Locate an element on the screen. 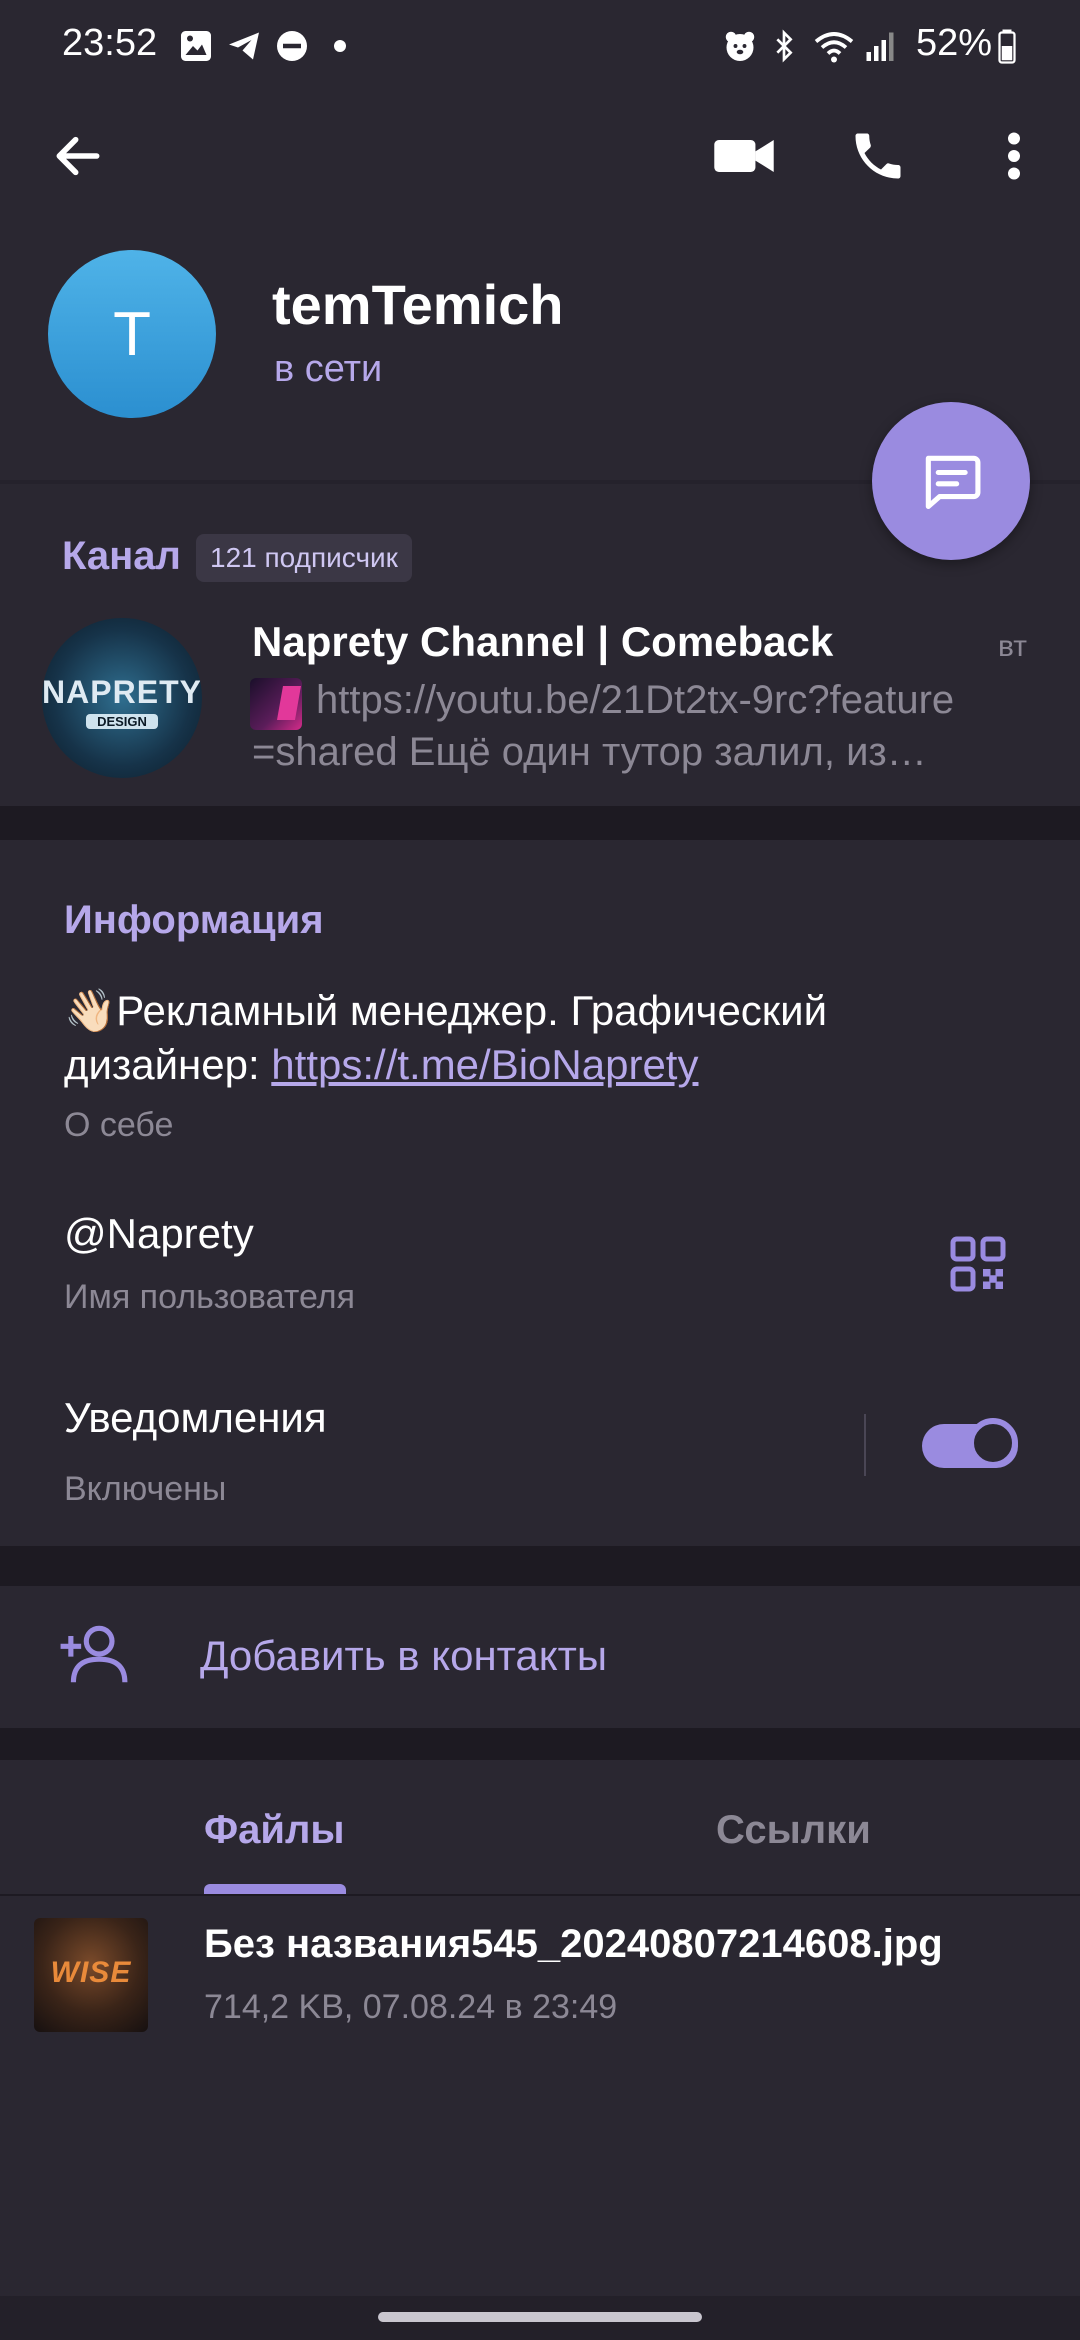 The height and width of the screenshot is (2340, 1080). avatar-letter: T is located at coordinates (132, 334).